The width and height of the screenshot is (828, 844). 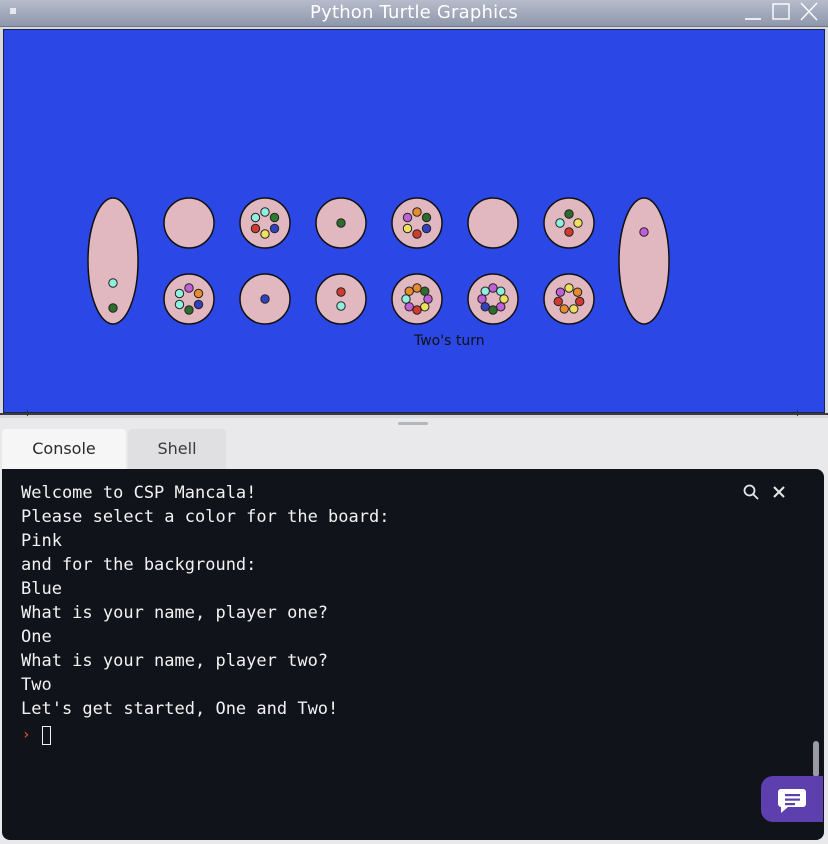 What do you see at coordinates (205, 517) in the screenshot?
I see `console-line: Please select a color for the board:` at bounding box center [205, 517].